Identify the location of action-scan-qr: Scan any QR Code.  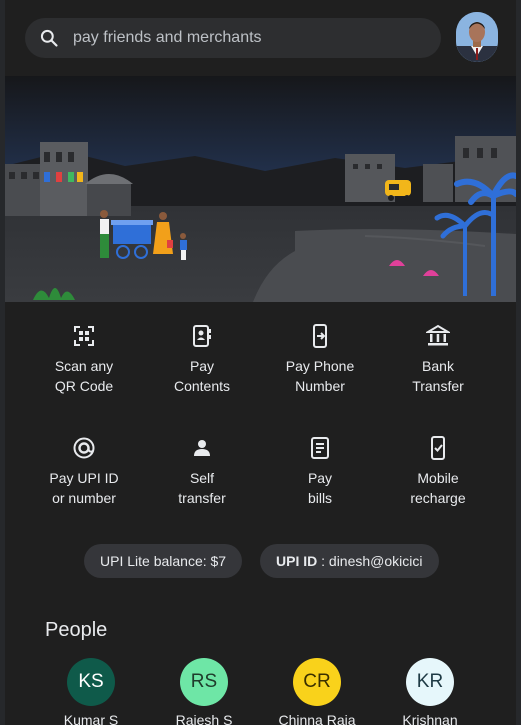
(84, 360).